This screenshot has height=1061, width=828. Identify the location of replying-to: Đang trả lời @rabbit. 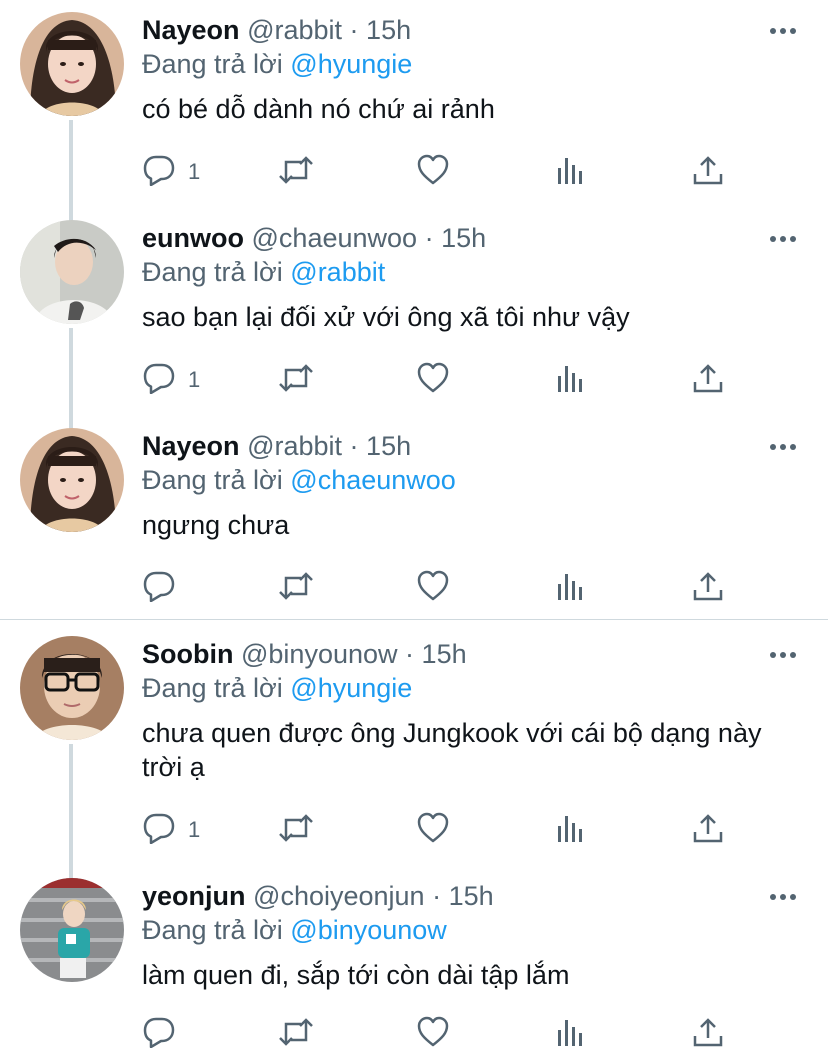
(263, 272).